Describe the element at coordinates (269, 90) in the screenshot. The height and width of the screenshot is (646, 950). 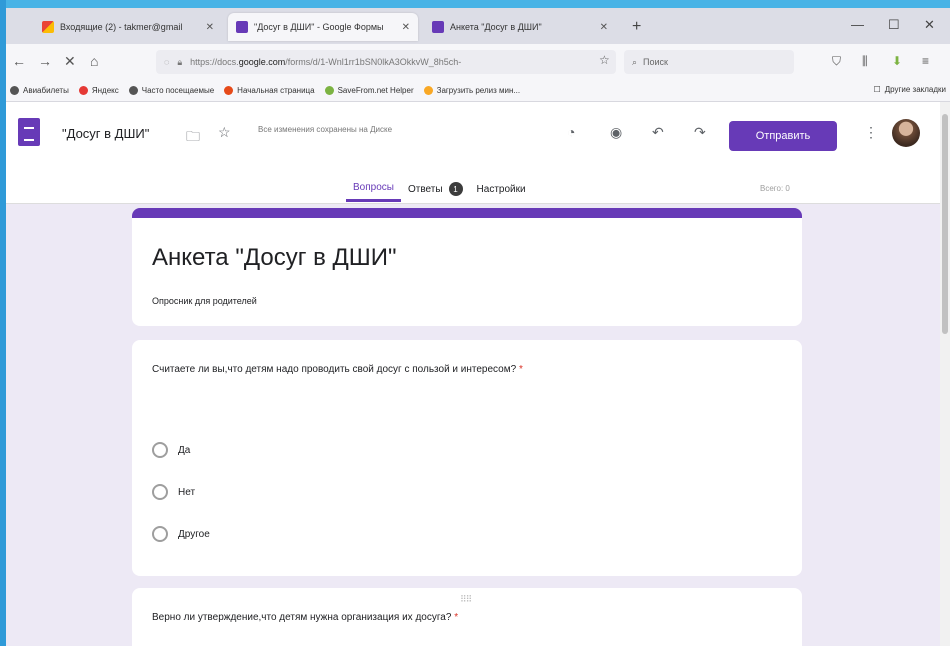
I see `bookmark-item: Начальная страница` at that location.